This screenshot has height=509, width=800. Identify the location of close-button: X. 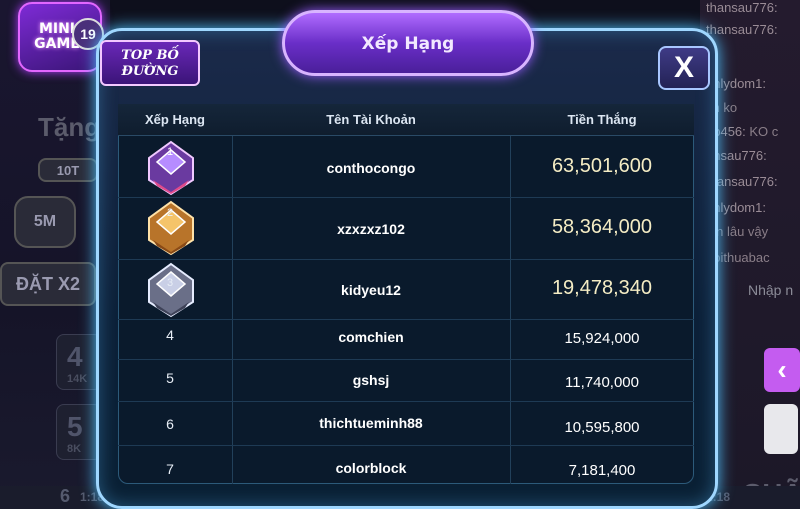
(684, 68).